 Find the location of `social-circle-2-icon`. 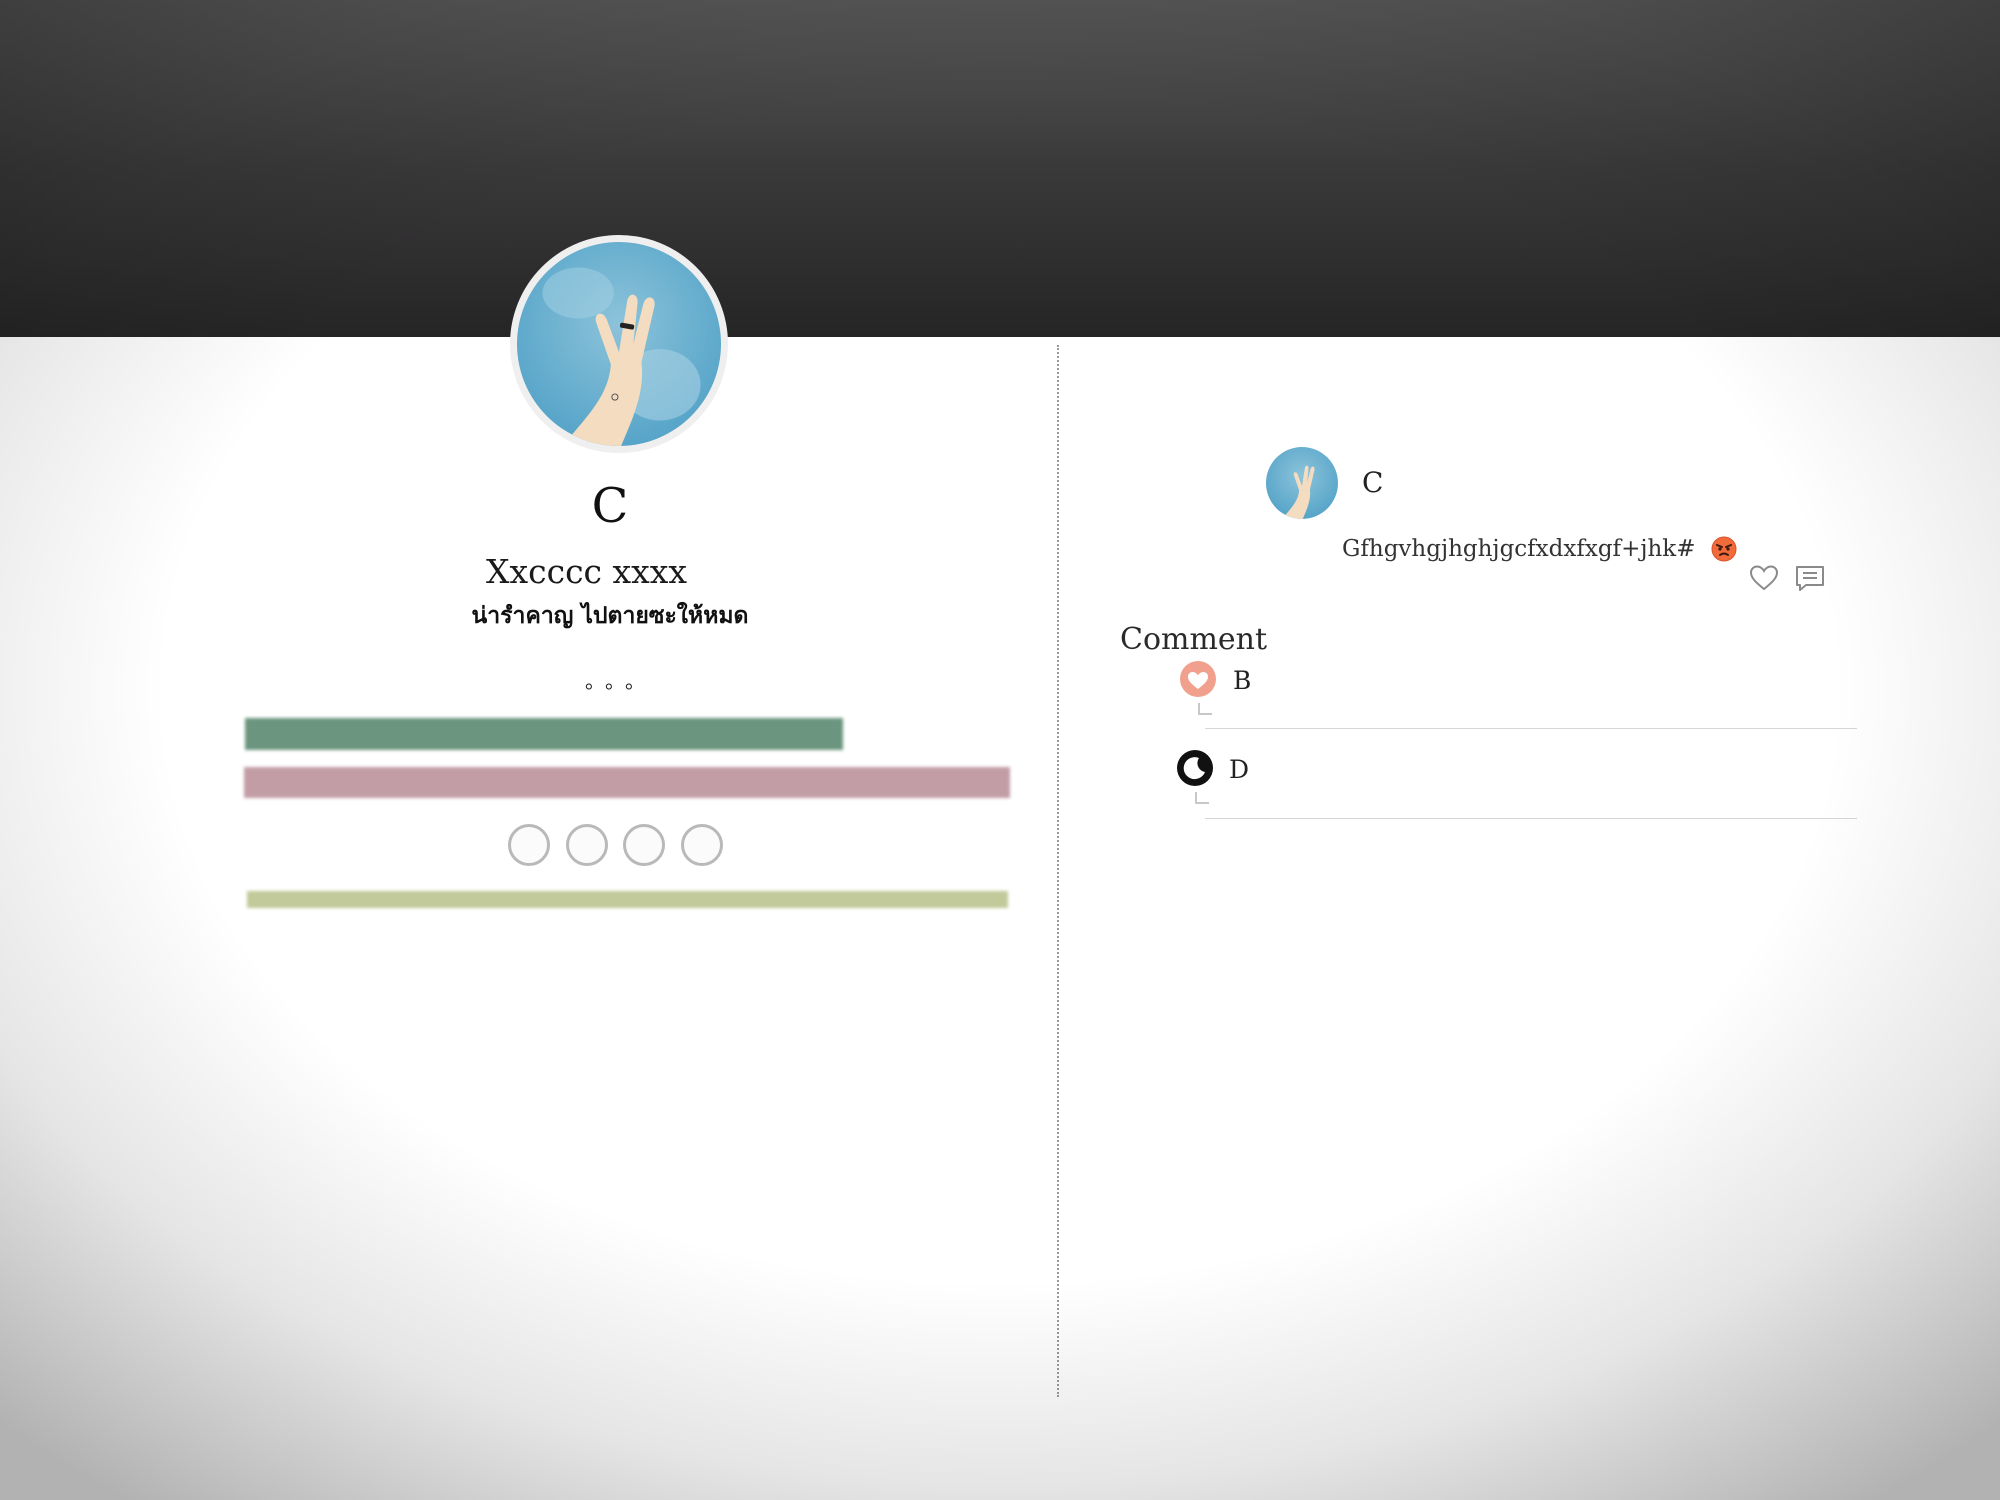

social-circle-2-icon is located at coordinates (587, 845).